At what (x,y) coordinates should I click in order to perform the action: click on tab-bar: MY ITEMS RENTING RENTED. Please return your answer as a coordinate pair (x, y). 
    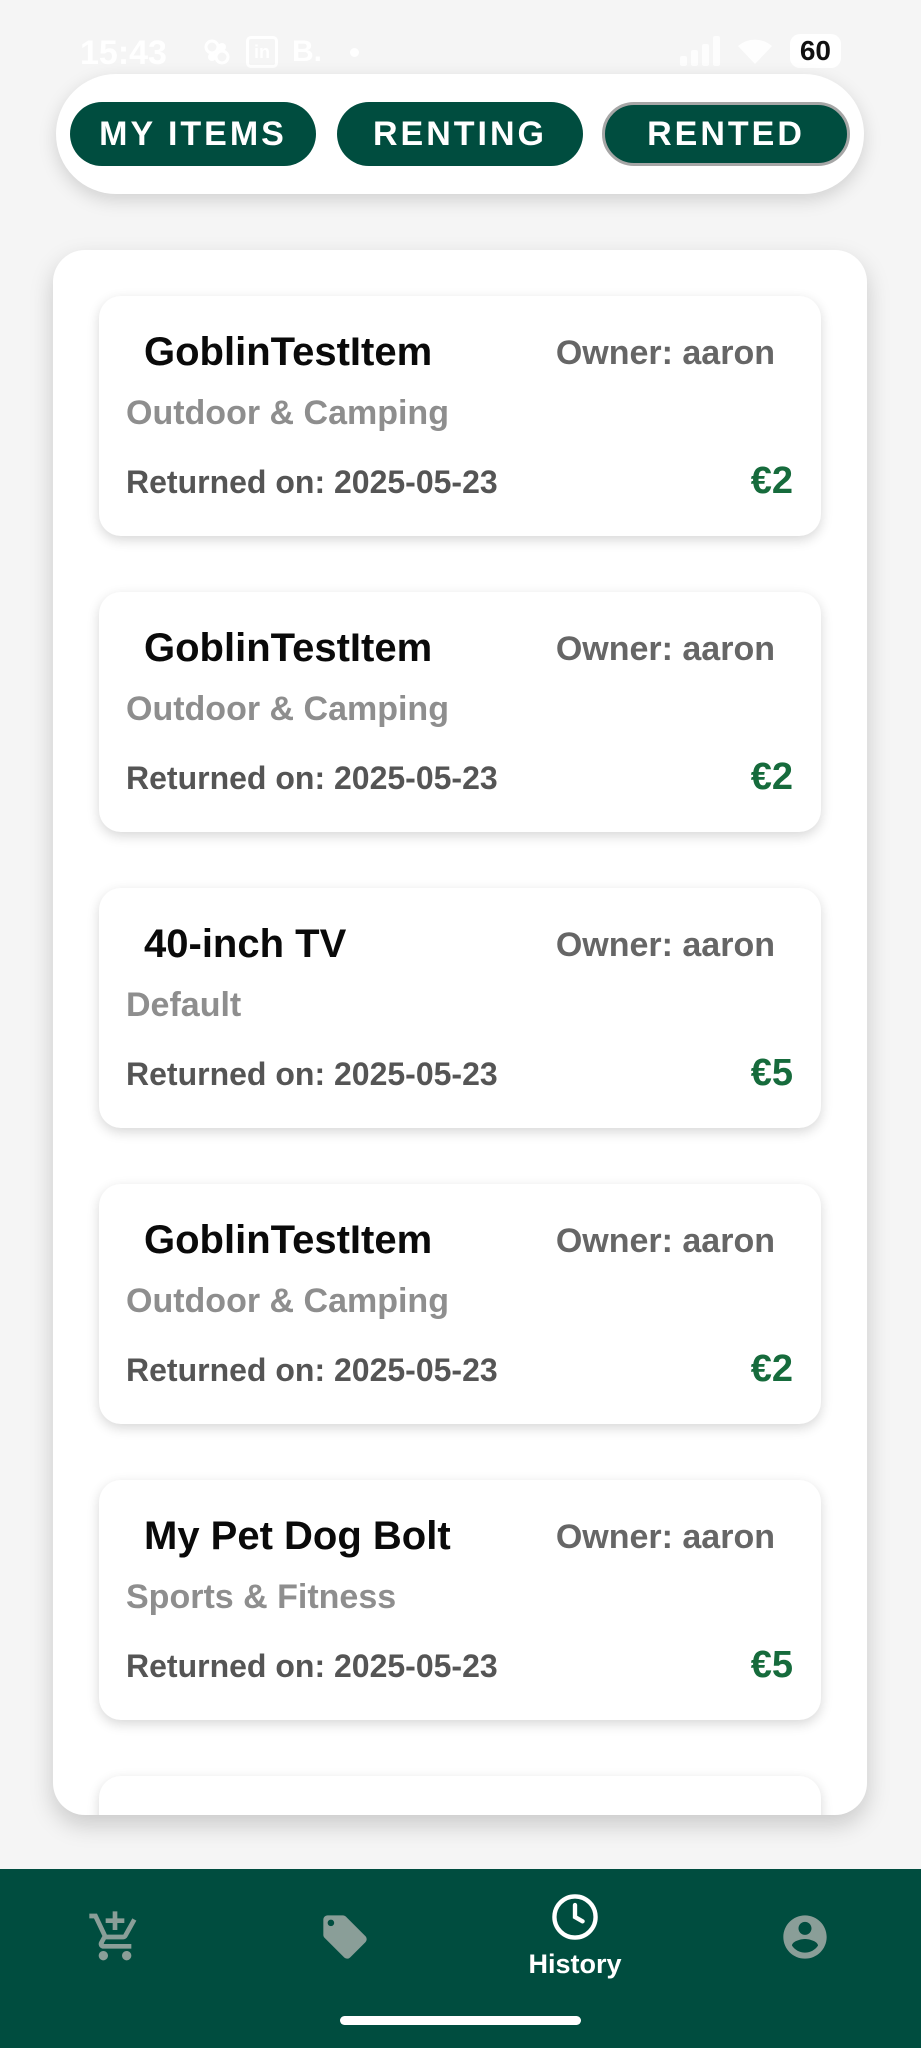
    Looking at the image, I should click on (460, 134).